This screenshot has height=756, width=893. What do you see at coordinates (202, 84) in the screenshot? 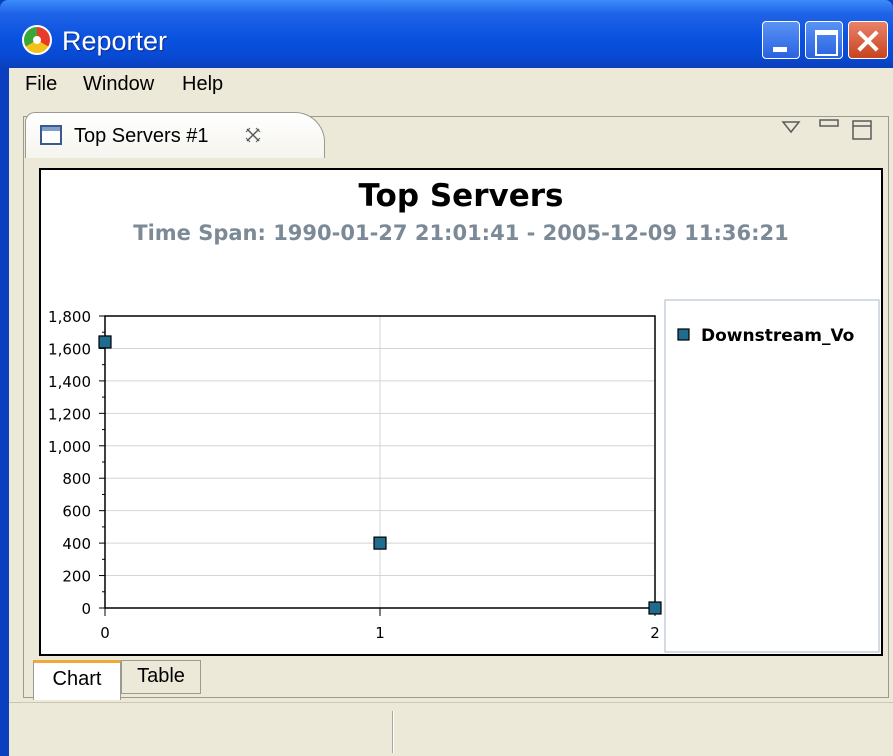
I see `menu-help: Help` at bounding box center [202, 84].